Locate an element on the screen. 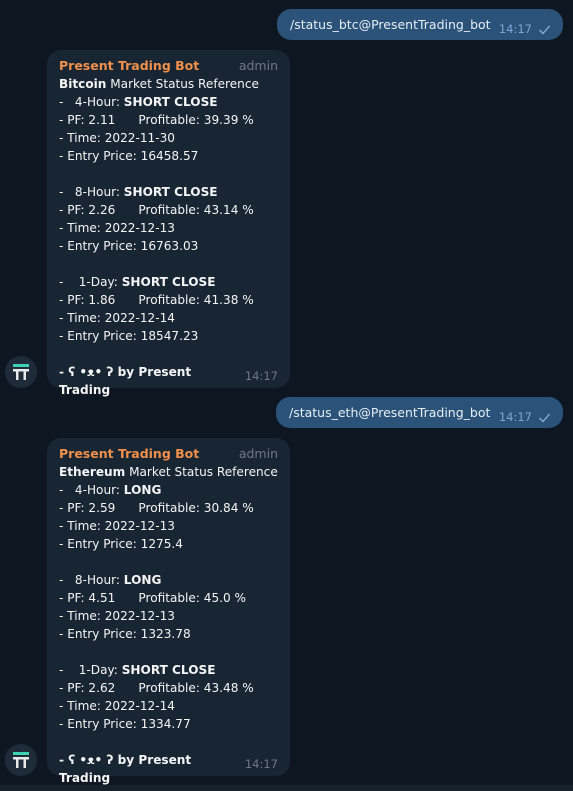 This screenshot has width=573, height=791. message-title: Ethereum Market Status Reference is located at coordinates (168, 472).